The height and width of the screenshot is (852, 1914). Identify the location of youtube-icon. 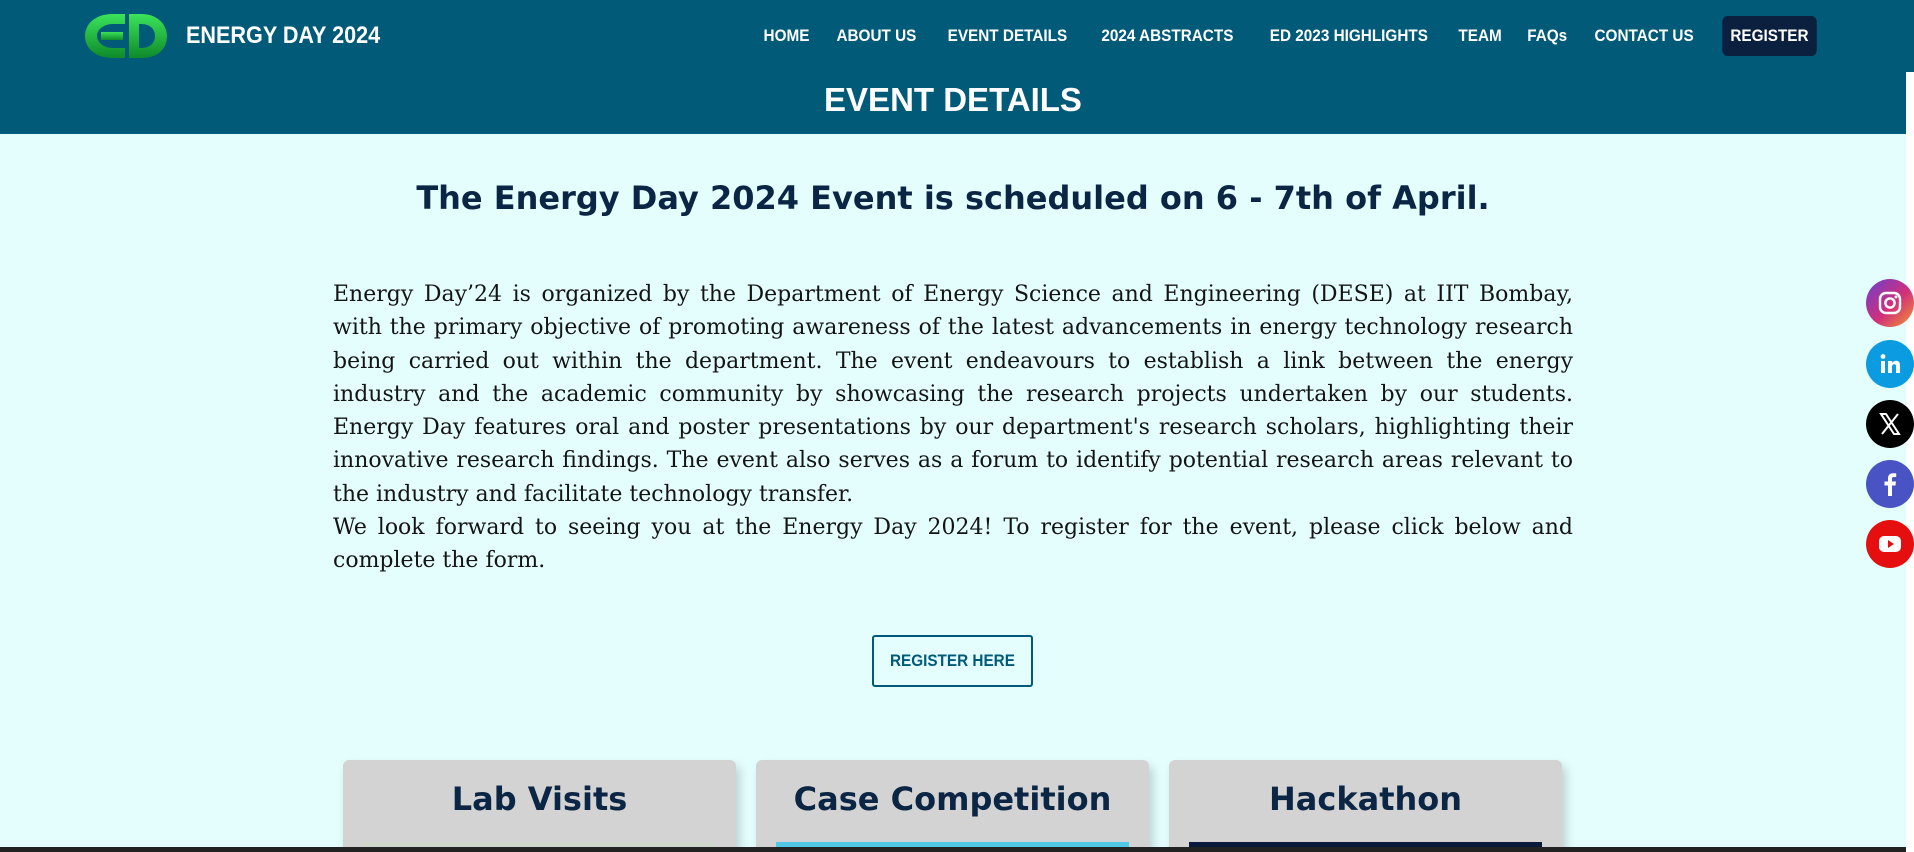
(1890, 544).